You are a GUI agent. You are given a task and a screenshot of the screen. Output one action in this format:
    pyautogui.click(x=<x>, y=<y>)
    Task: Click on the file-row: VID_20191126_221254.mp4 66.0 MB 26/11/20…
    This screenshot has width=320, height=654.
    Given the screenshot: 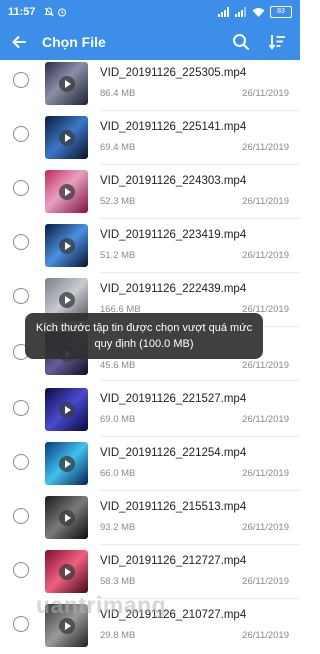 What is the action you would take?
    pyautogui.click(x=150, y=466)
    